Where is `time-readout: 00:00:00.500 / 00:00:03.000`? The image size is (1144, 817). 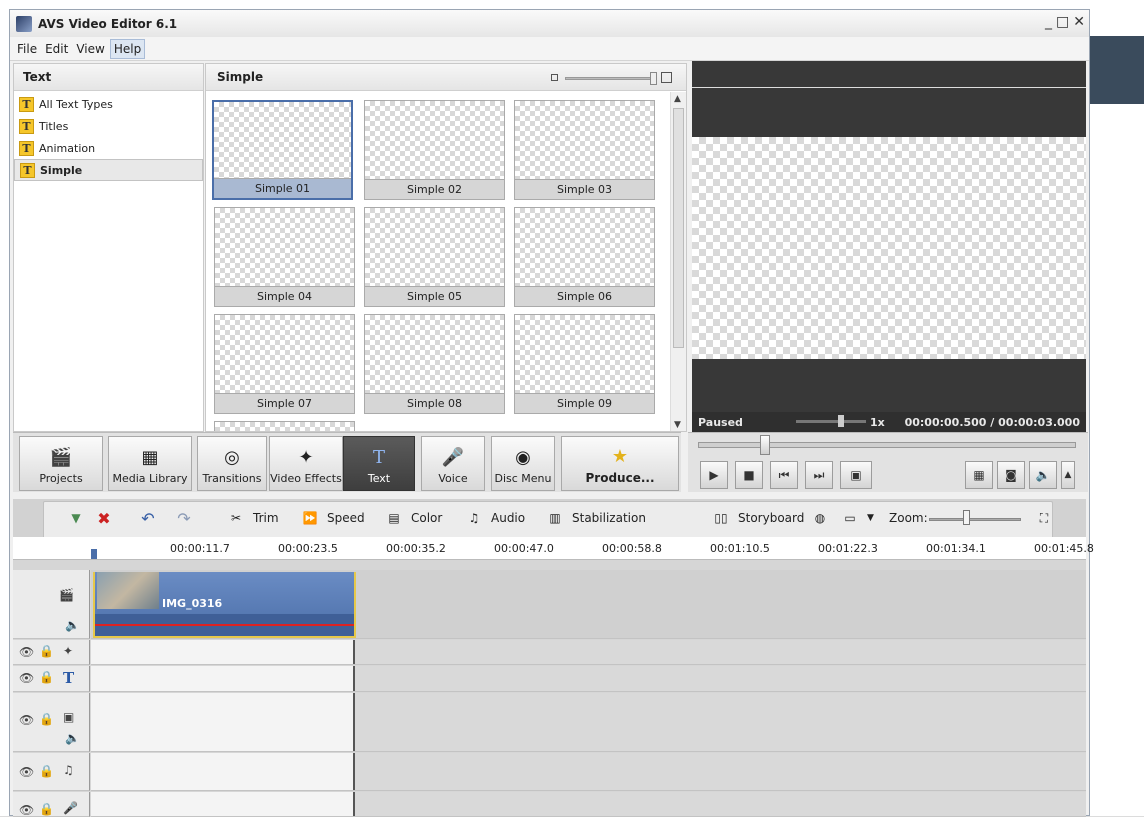 time-readout: 00:00:00.500 / 00:00:03.000 is located at coordinates (992, 422).